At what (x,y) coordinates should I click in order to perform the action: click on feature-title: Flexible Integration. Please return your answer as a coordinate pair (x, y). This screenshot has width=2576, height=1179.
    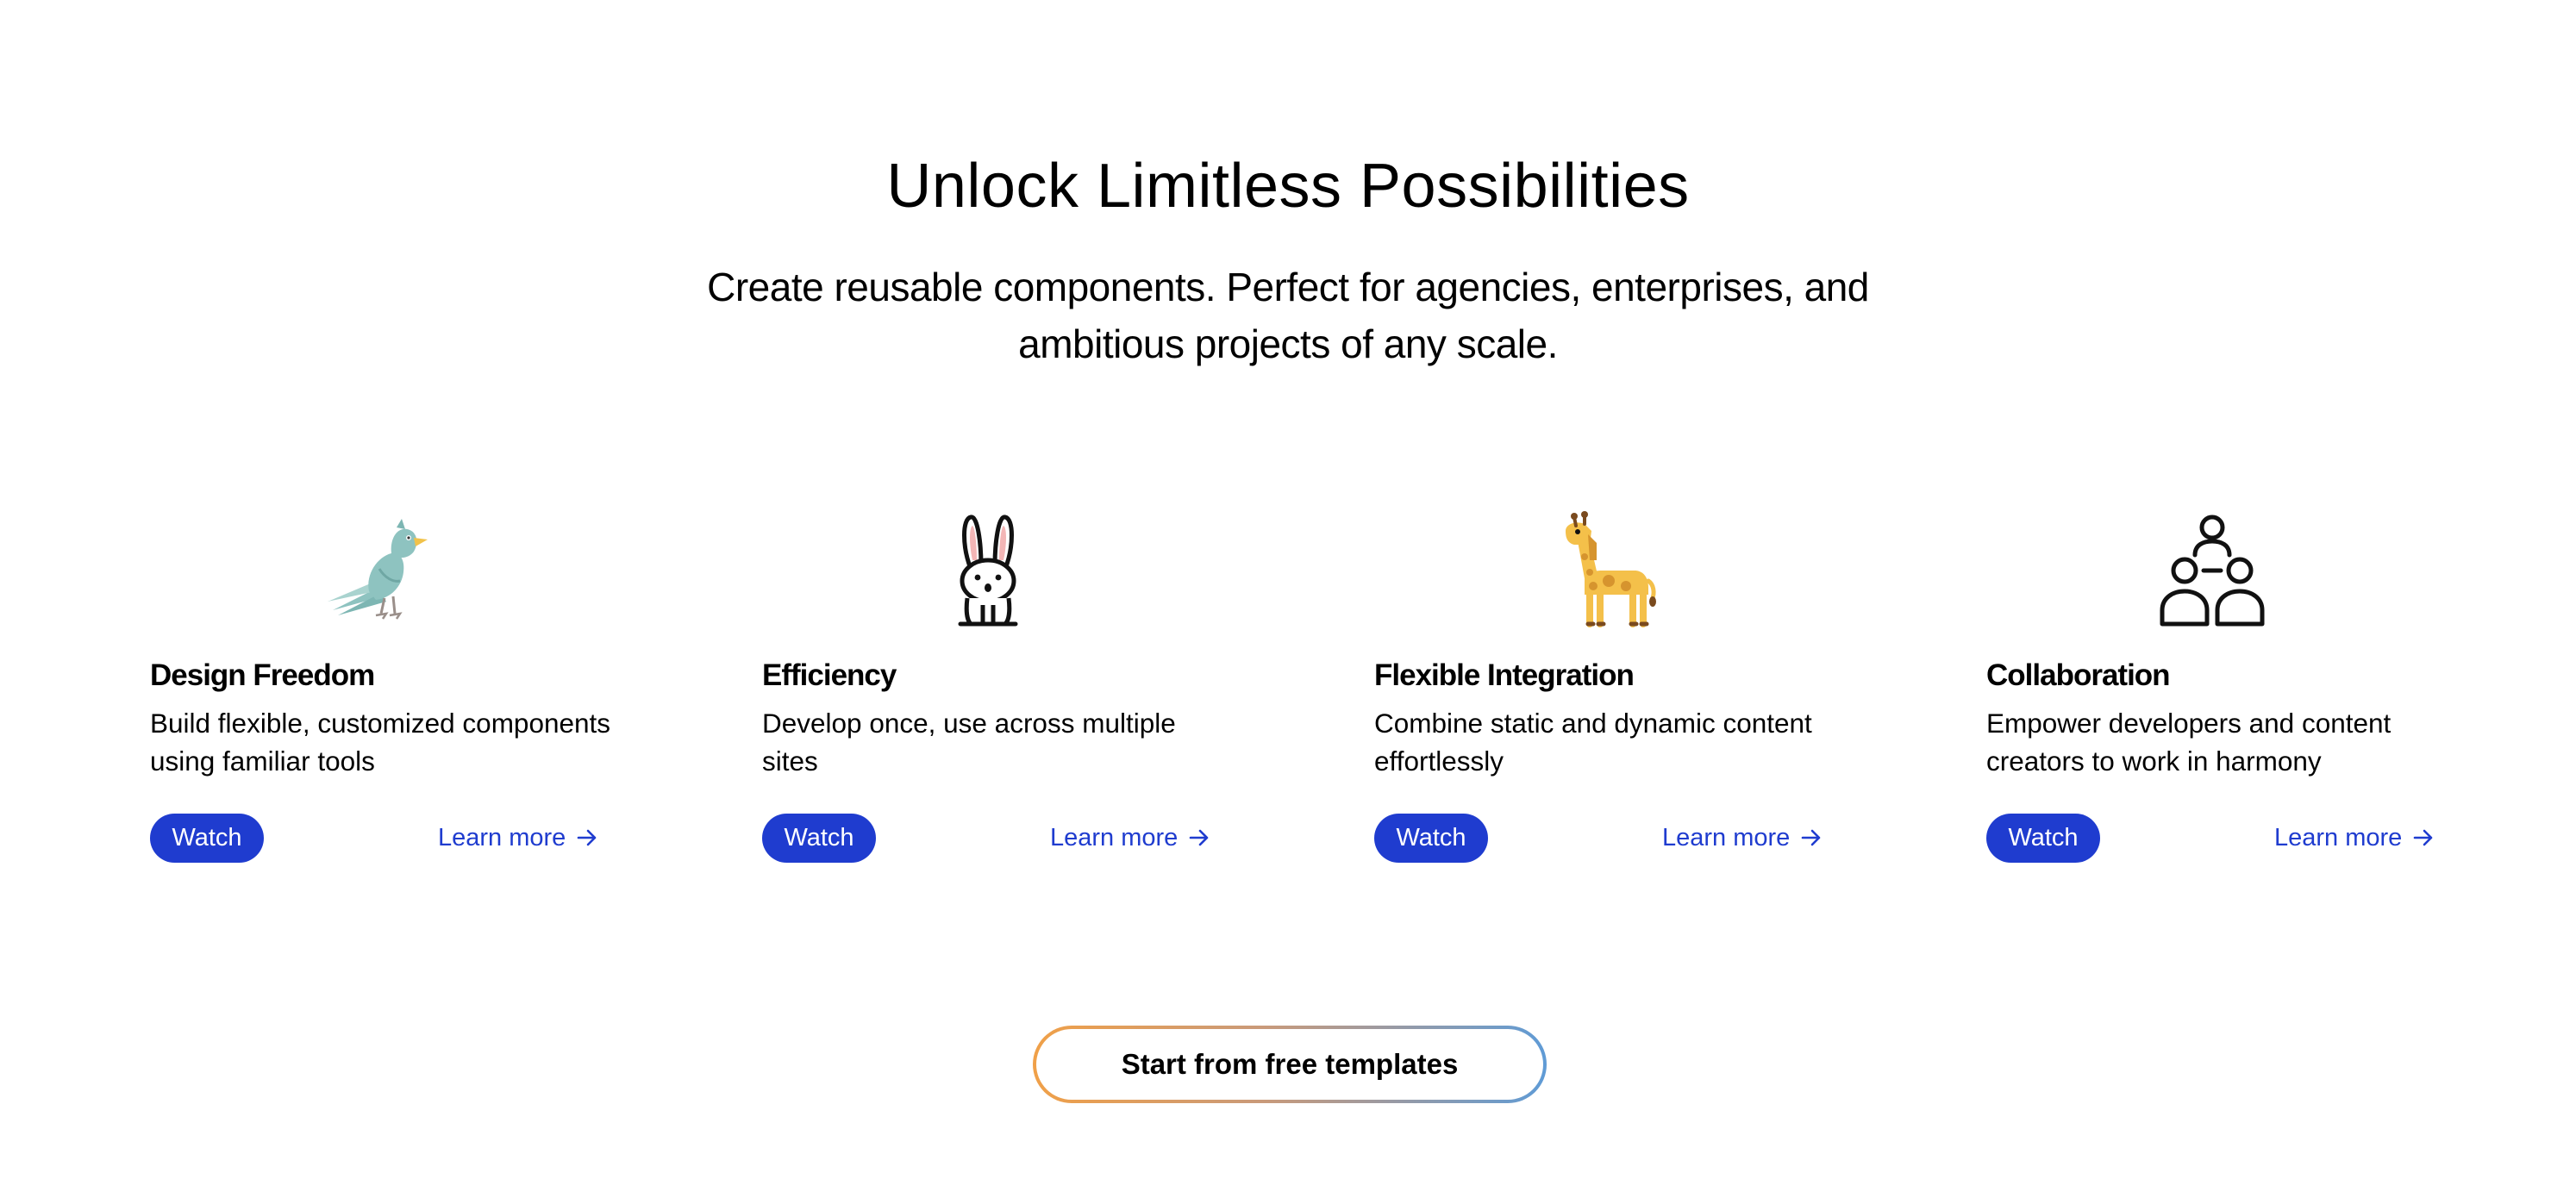
    Looking at the image, I should click on (1505, 675).